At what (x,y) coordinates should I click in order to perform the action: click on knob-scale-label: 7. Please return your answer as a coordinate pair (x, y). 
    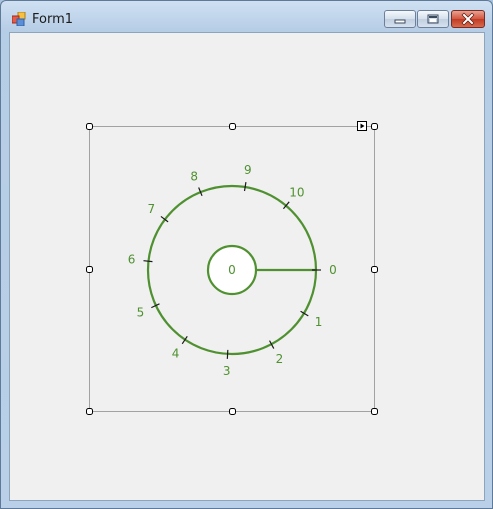
    Looking at the image, I should click on (152, 209).